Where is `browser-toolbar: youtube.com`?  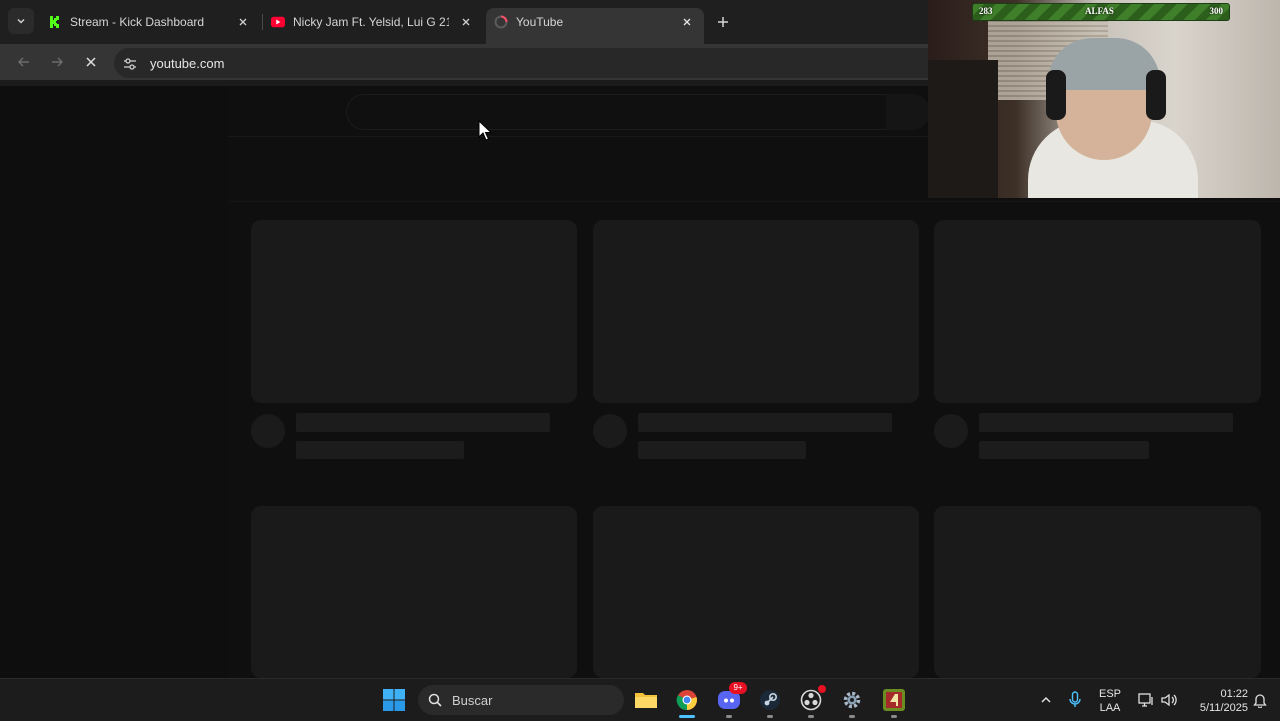
browser-toolbar: youtube.com is located at coordinates (464, 62).